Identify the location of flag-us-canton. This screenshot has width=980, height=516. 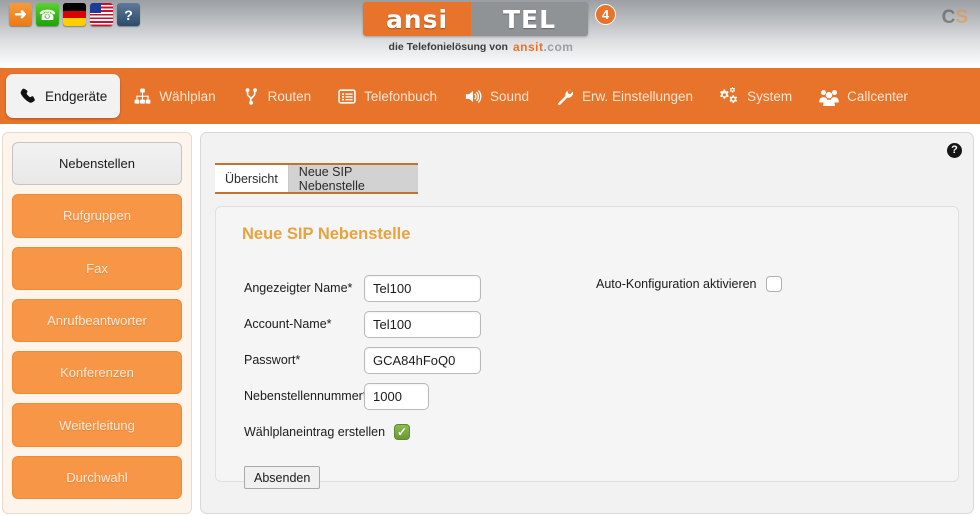
(95, 8).